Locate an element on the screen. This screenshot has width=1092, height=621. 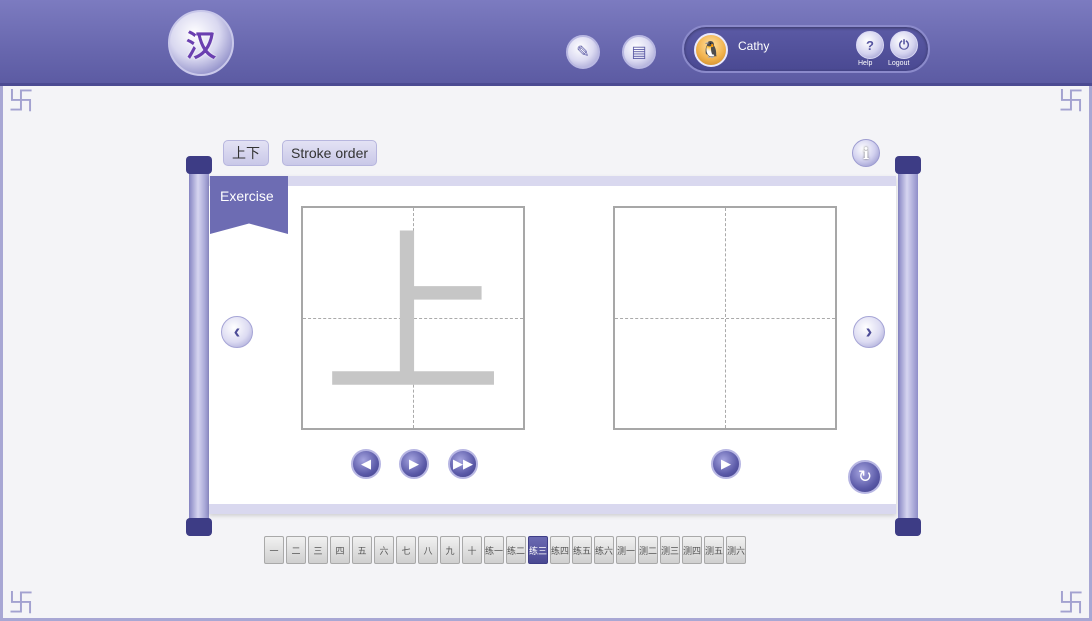
logout-label: Logout is located at coordinates (899, 63).